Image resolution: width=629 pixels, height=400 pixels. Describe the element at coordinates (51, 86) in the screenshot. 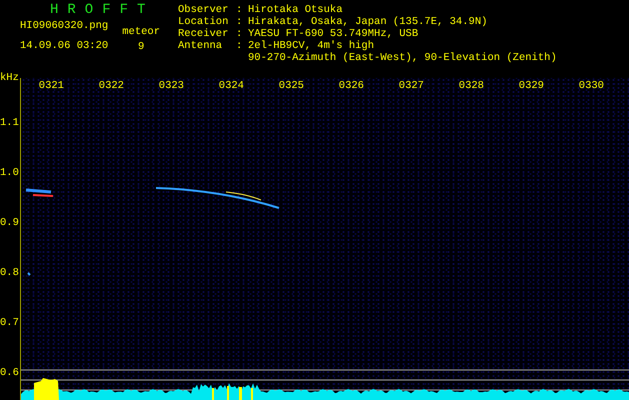

I see `time-axis-label: 0321` at that location.